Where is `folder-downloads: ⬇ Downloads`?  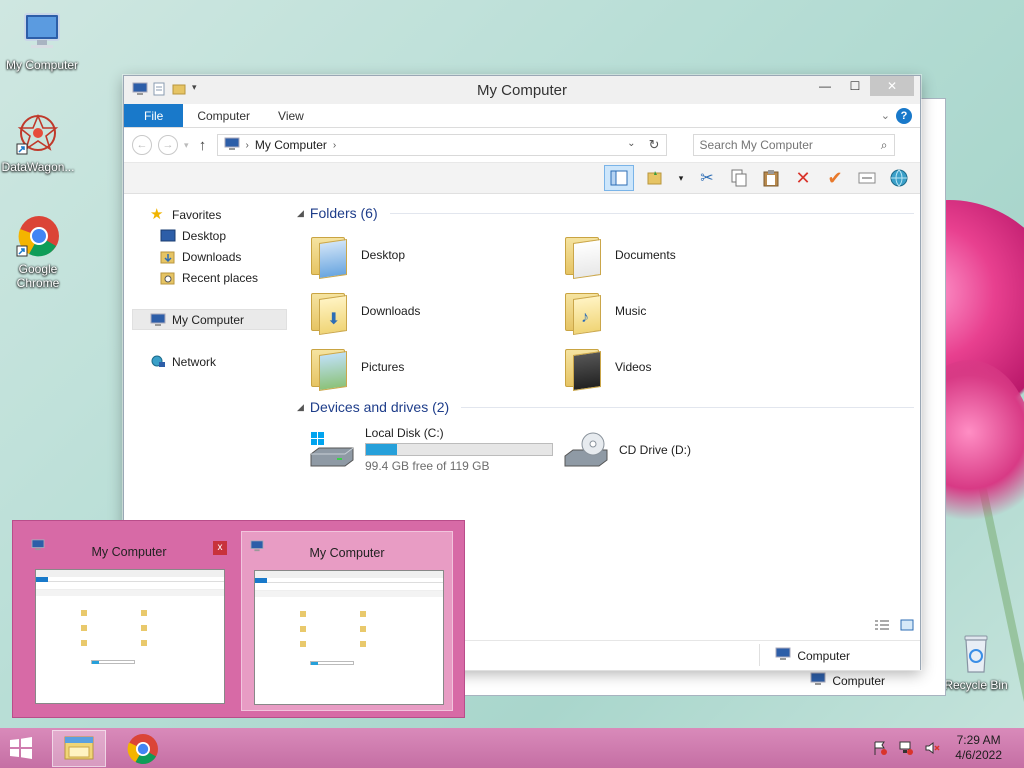 folder-downloads: ⬇ Downloads is located at coordinates (436, 311).